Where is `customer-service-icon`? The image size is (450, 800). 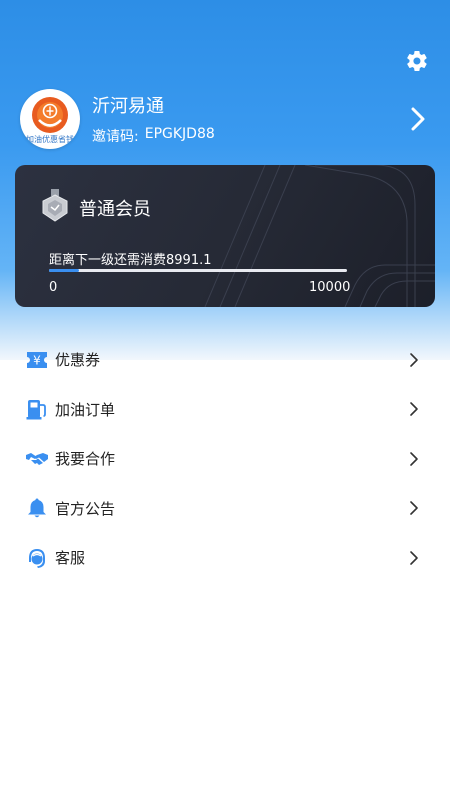
customer-service-icon is located at coordinates (37, 558).